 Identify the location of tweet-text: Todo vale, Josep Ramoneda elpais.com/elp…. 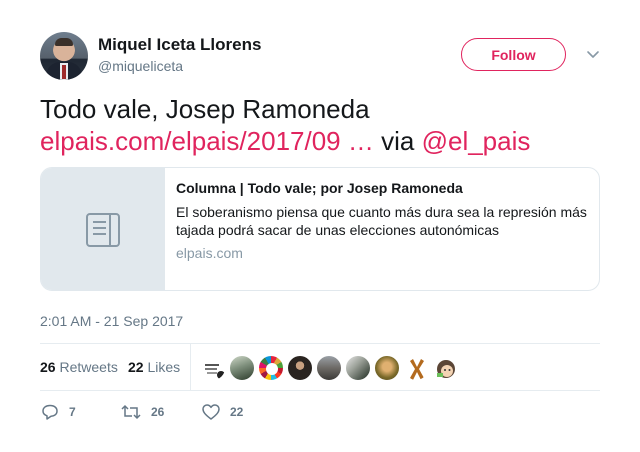
(325, 125).